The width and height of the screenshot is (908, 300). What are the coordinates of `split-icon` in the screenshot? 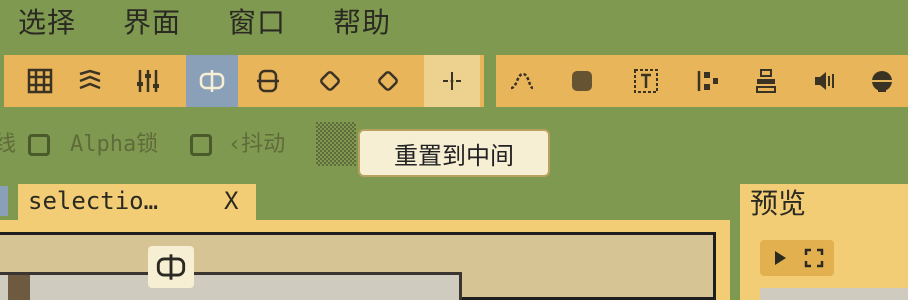 It's located at (452, 81).